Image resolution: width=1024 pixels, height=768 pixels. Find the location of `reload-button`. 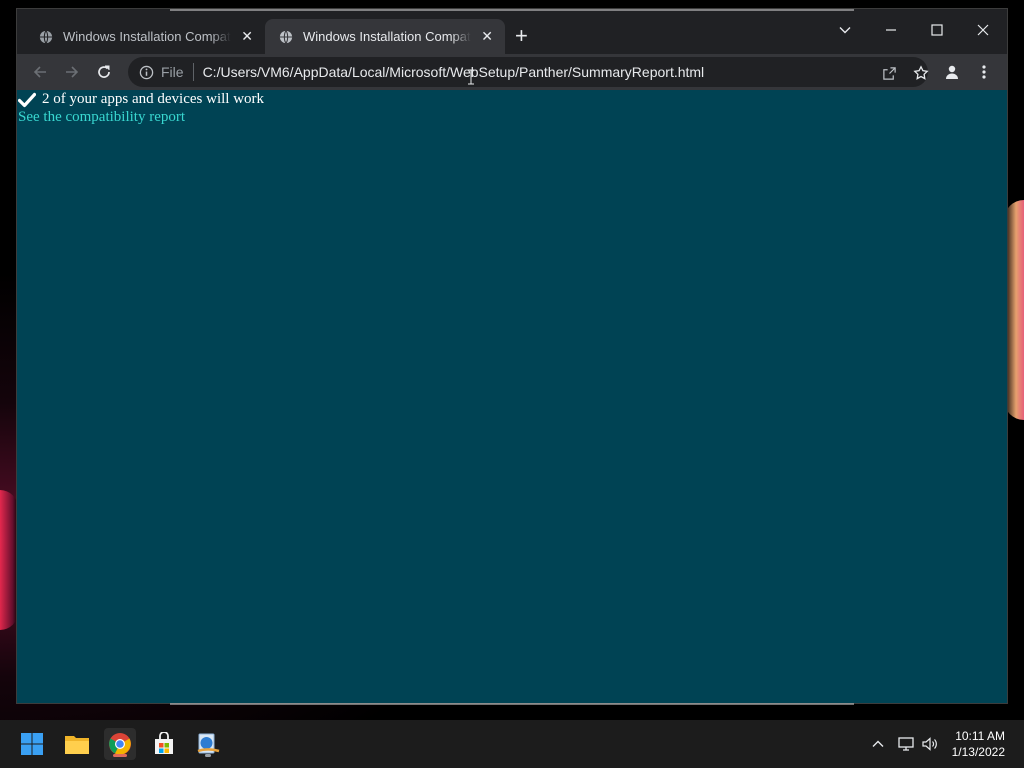

reload-button is located at coordinates (104, 72).